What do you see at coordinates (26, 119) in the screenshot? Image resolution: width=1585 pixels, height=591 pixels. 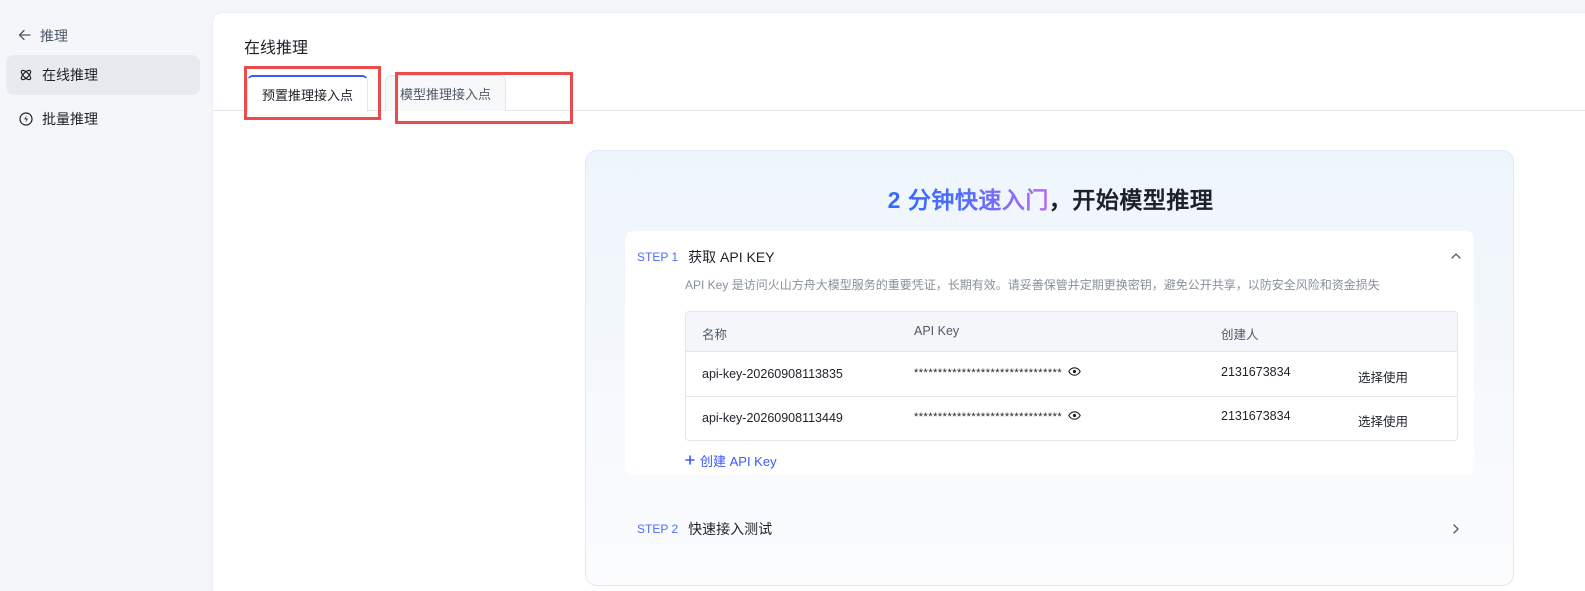 I see `lightning-circle-icon` at bounding box center [26, 119].